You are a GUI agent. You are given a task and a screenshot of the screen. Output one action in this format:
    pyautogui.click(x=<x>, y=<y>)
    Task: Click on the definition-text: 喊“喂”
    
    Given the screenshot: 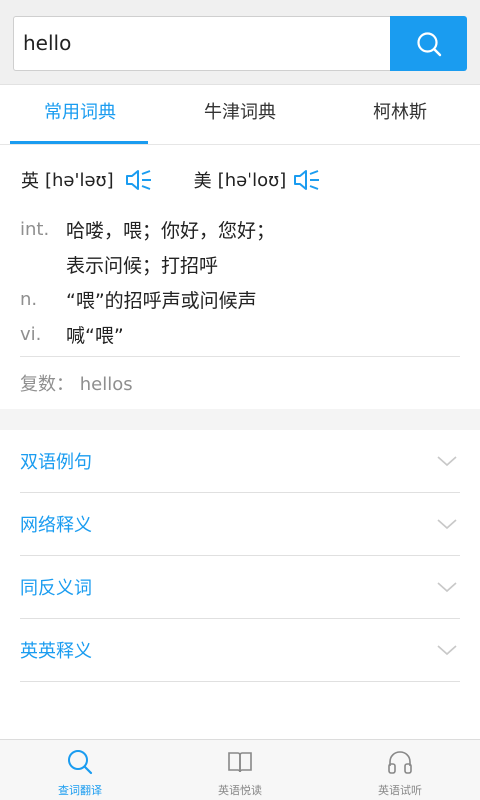 What is the action you would take?
    pyautogui.click(x=95, y=336)
    